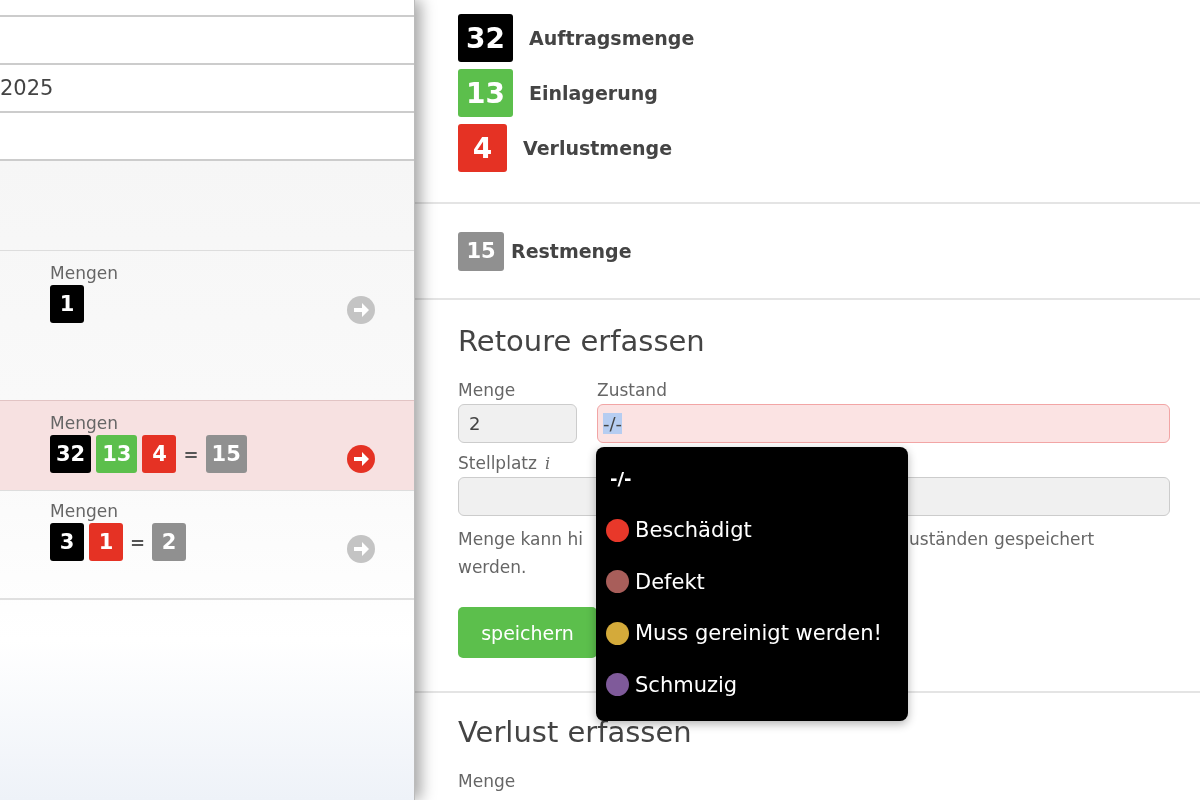 This screenshot has width=1200, height=800. What do you see at coordinates (621, 479) in the screenshot?
I see `option-label: -/-` at bounding box center [621, 479].